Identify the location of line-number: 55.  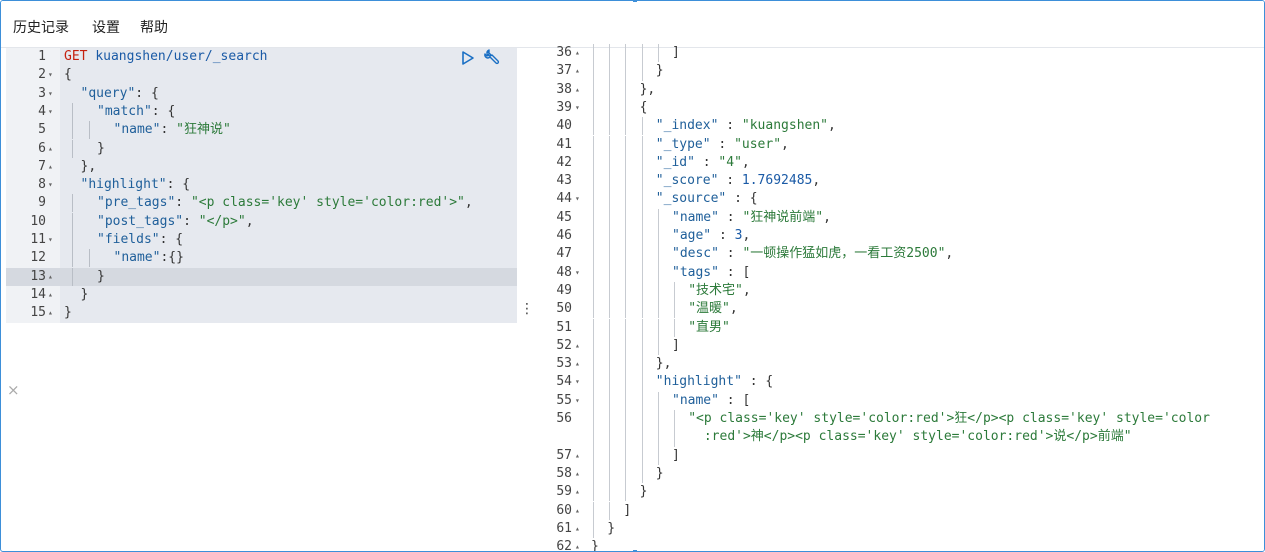
(564, 400).